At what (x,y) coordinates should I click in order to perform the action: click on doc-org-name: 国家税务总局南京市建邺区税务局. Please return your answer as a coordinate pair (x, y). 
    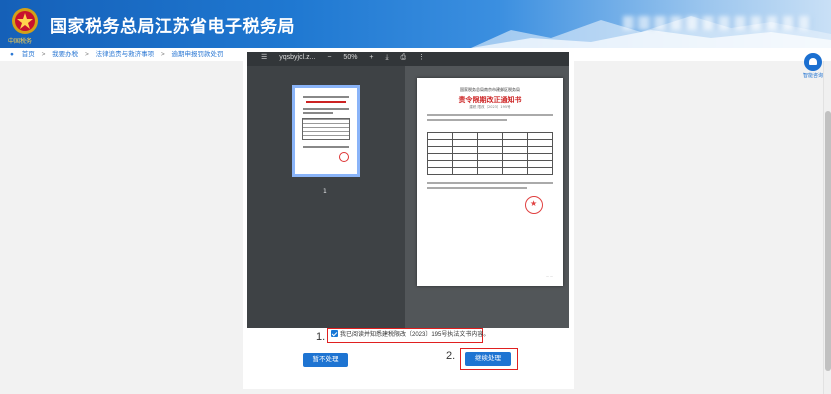
    Looking at the image, I should click on (490, 89).